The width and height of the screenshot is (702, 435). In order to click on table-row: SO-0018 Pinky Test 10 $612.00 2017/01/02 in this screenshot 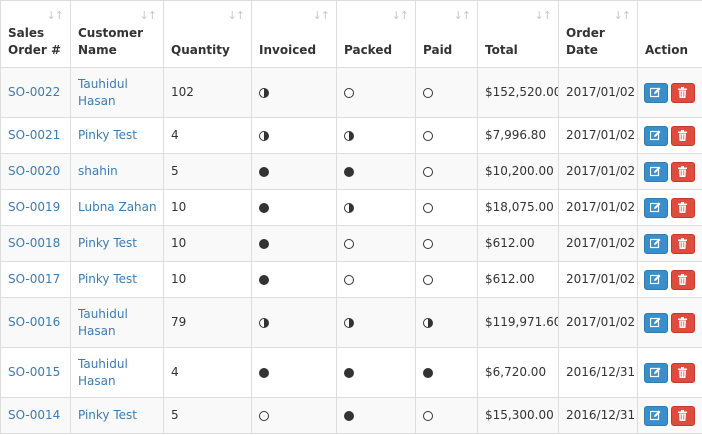, I will do `click(351, 243)`.